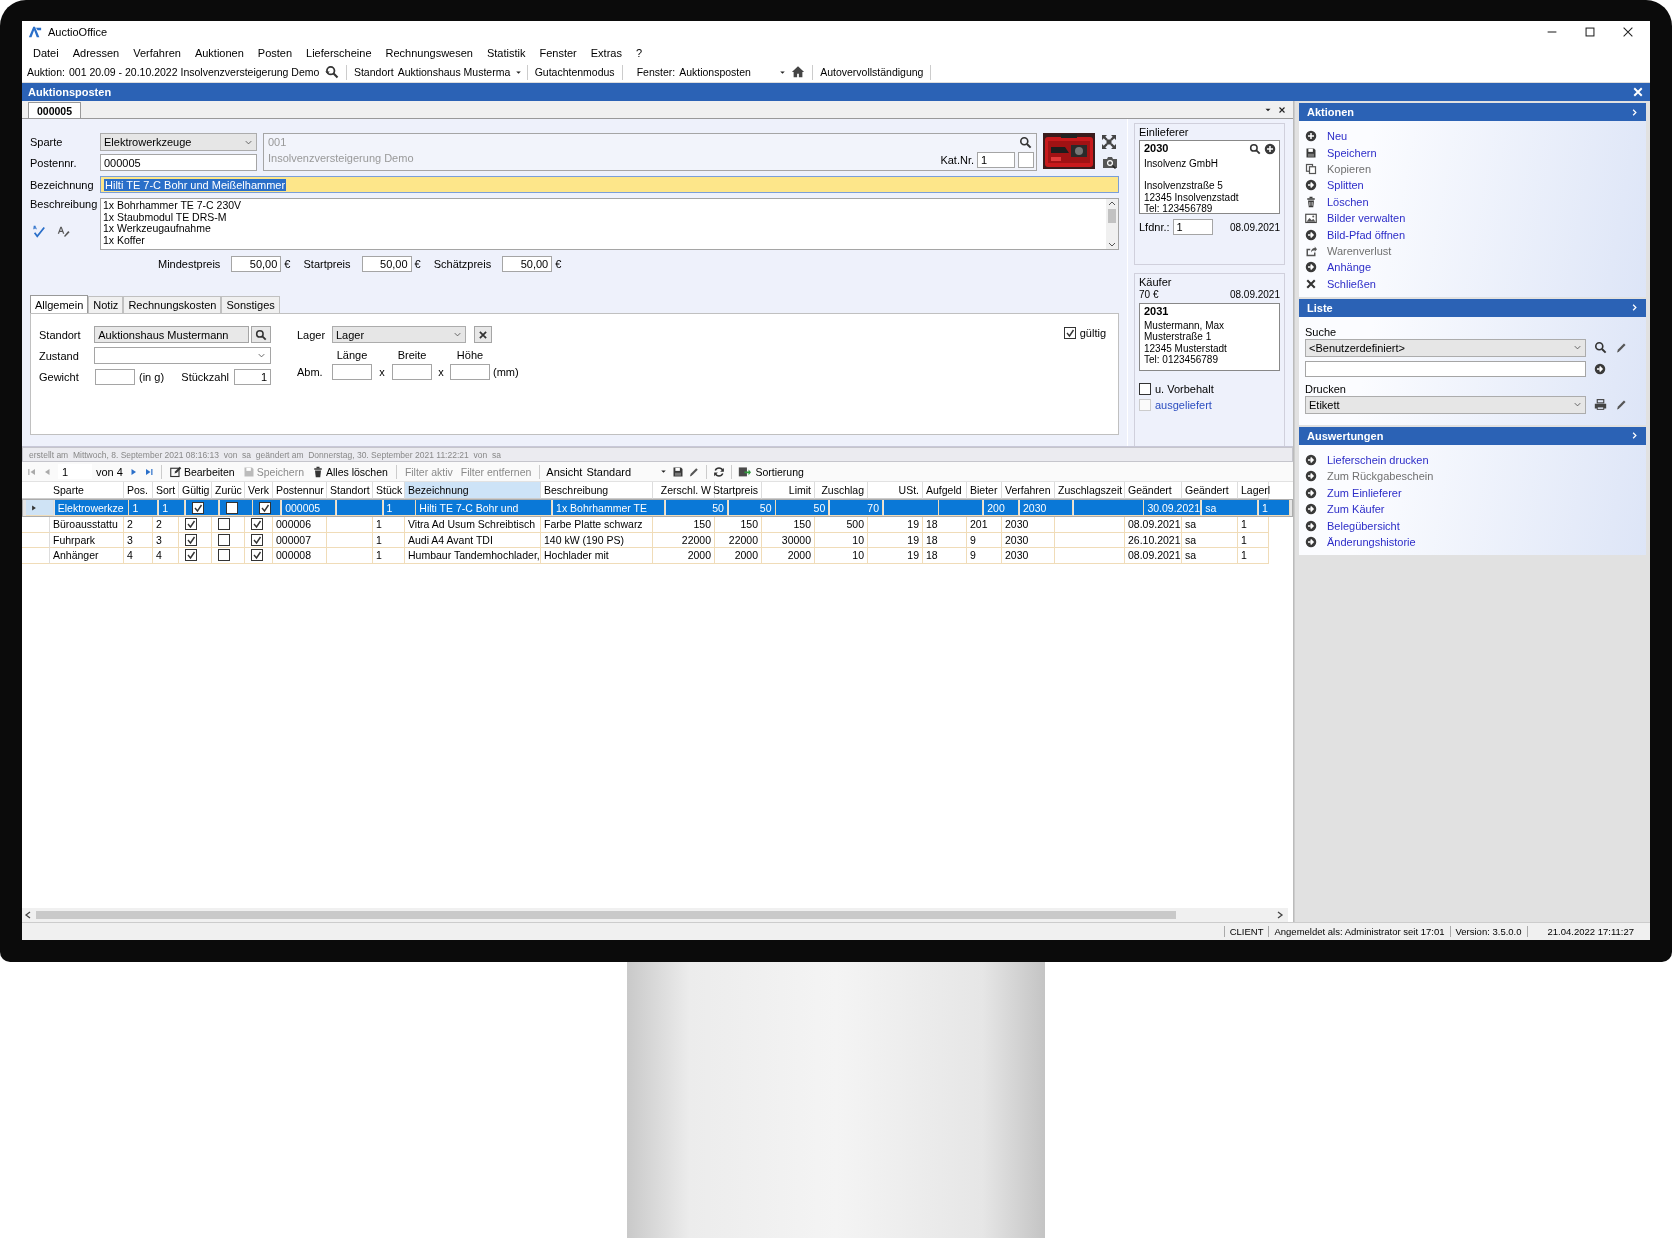 The height and width of the screenshot is (1238, 1672). I want to click on action-link: Anhänge, so click(1472, 267).